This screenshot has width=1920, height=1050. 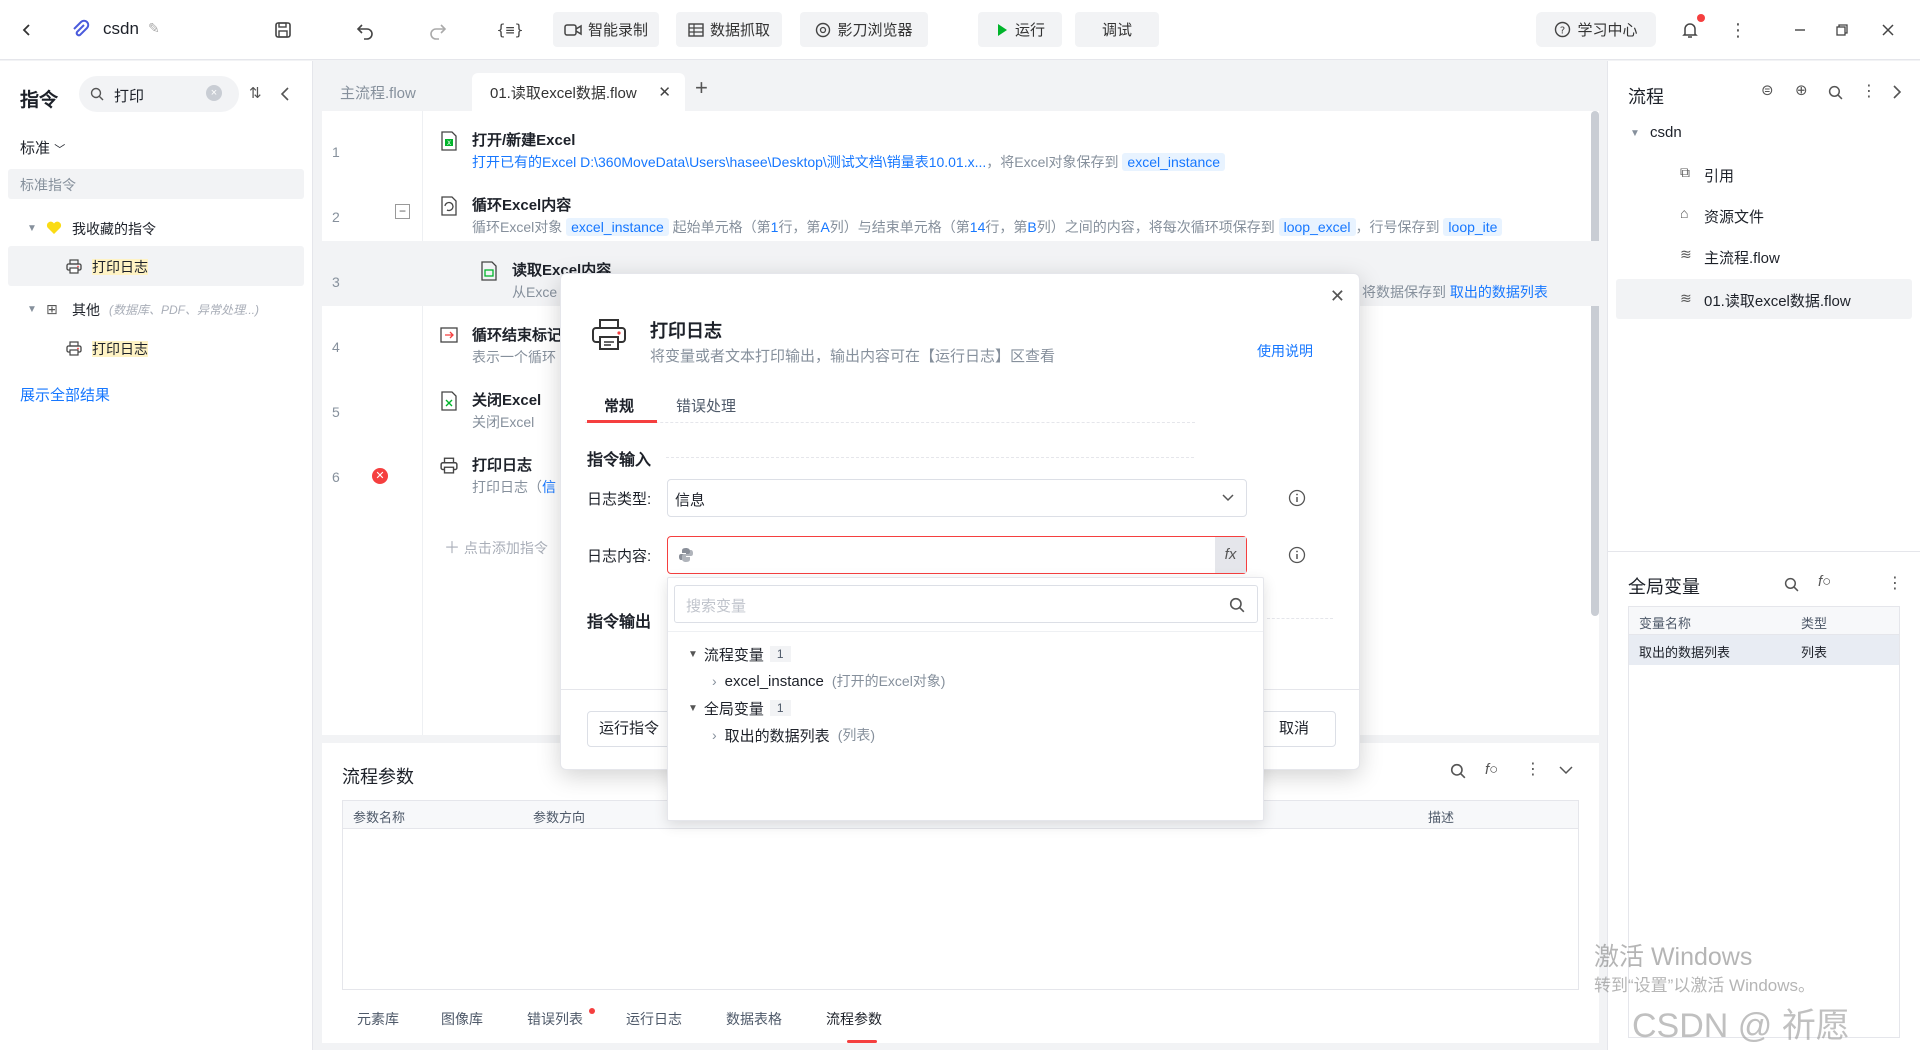 What do you see at coordinates (864, 29) in the screenshot?
I see `browser-button: 影刀浏览器` at bounding box center [864, 29].